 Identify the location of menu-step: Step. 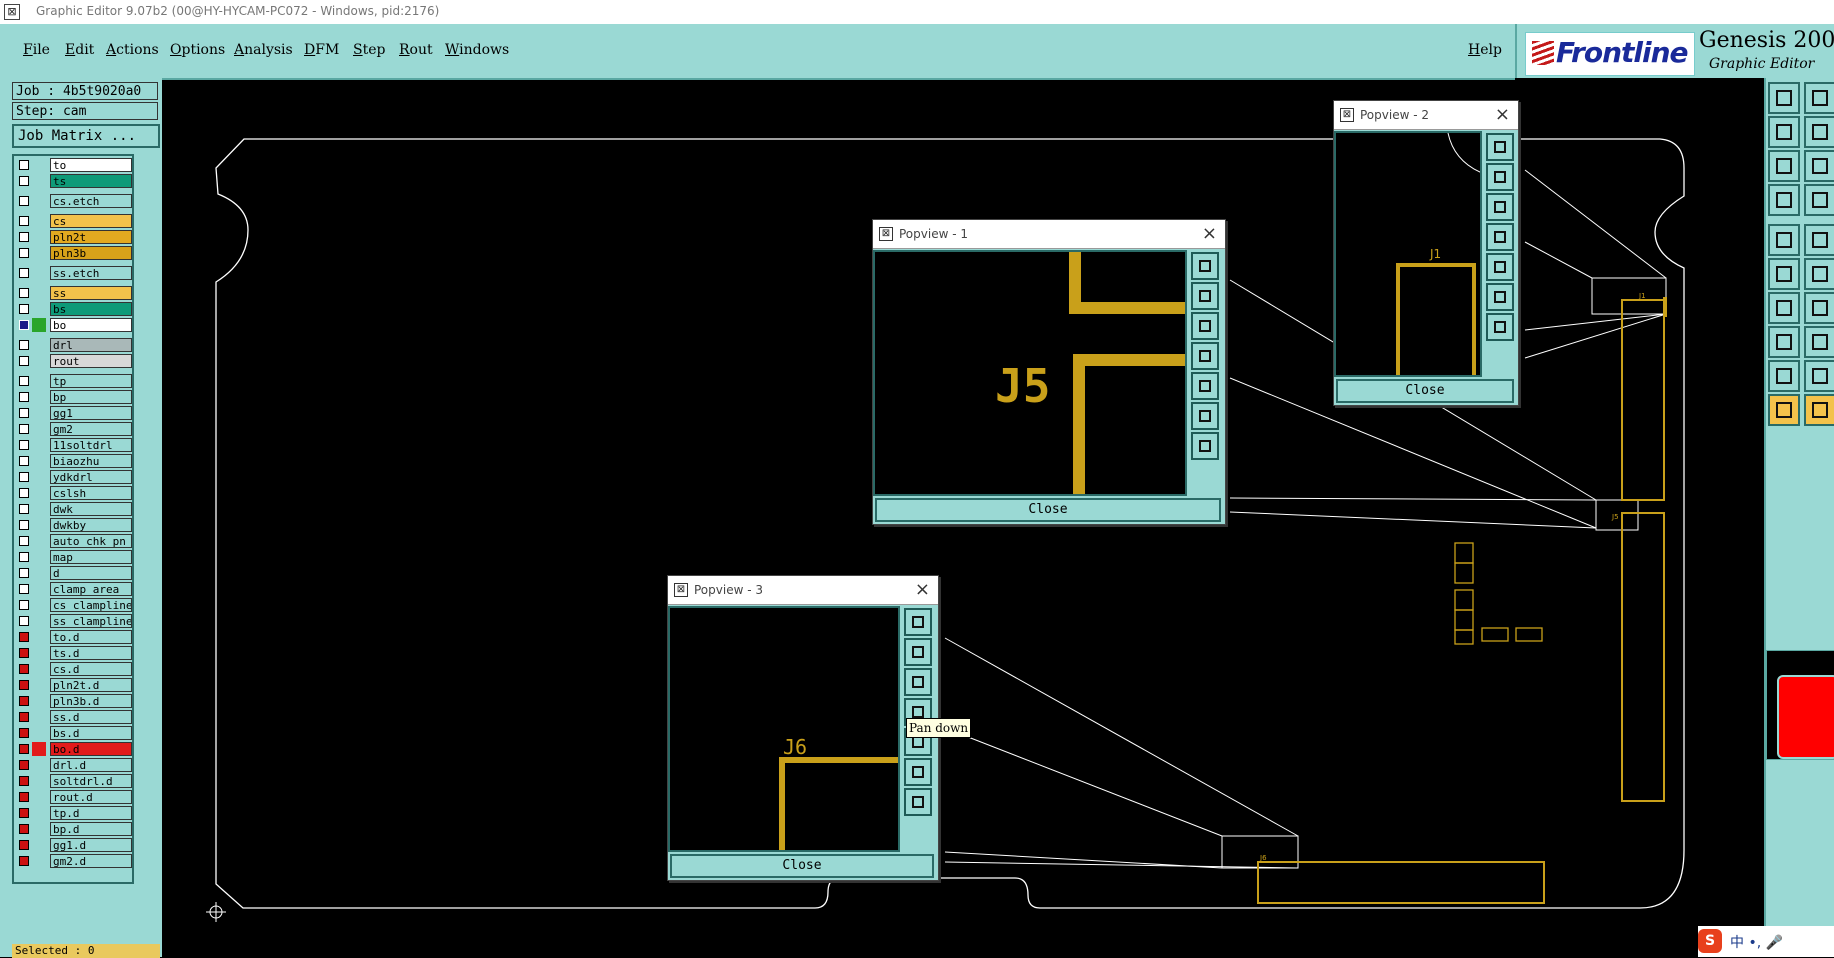
(369, 50).